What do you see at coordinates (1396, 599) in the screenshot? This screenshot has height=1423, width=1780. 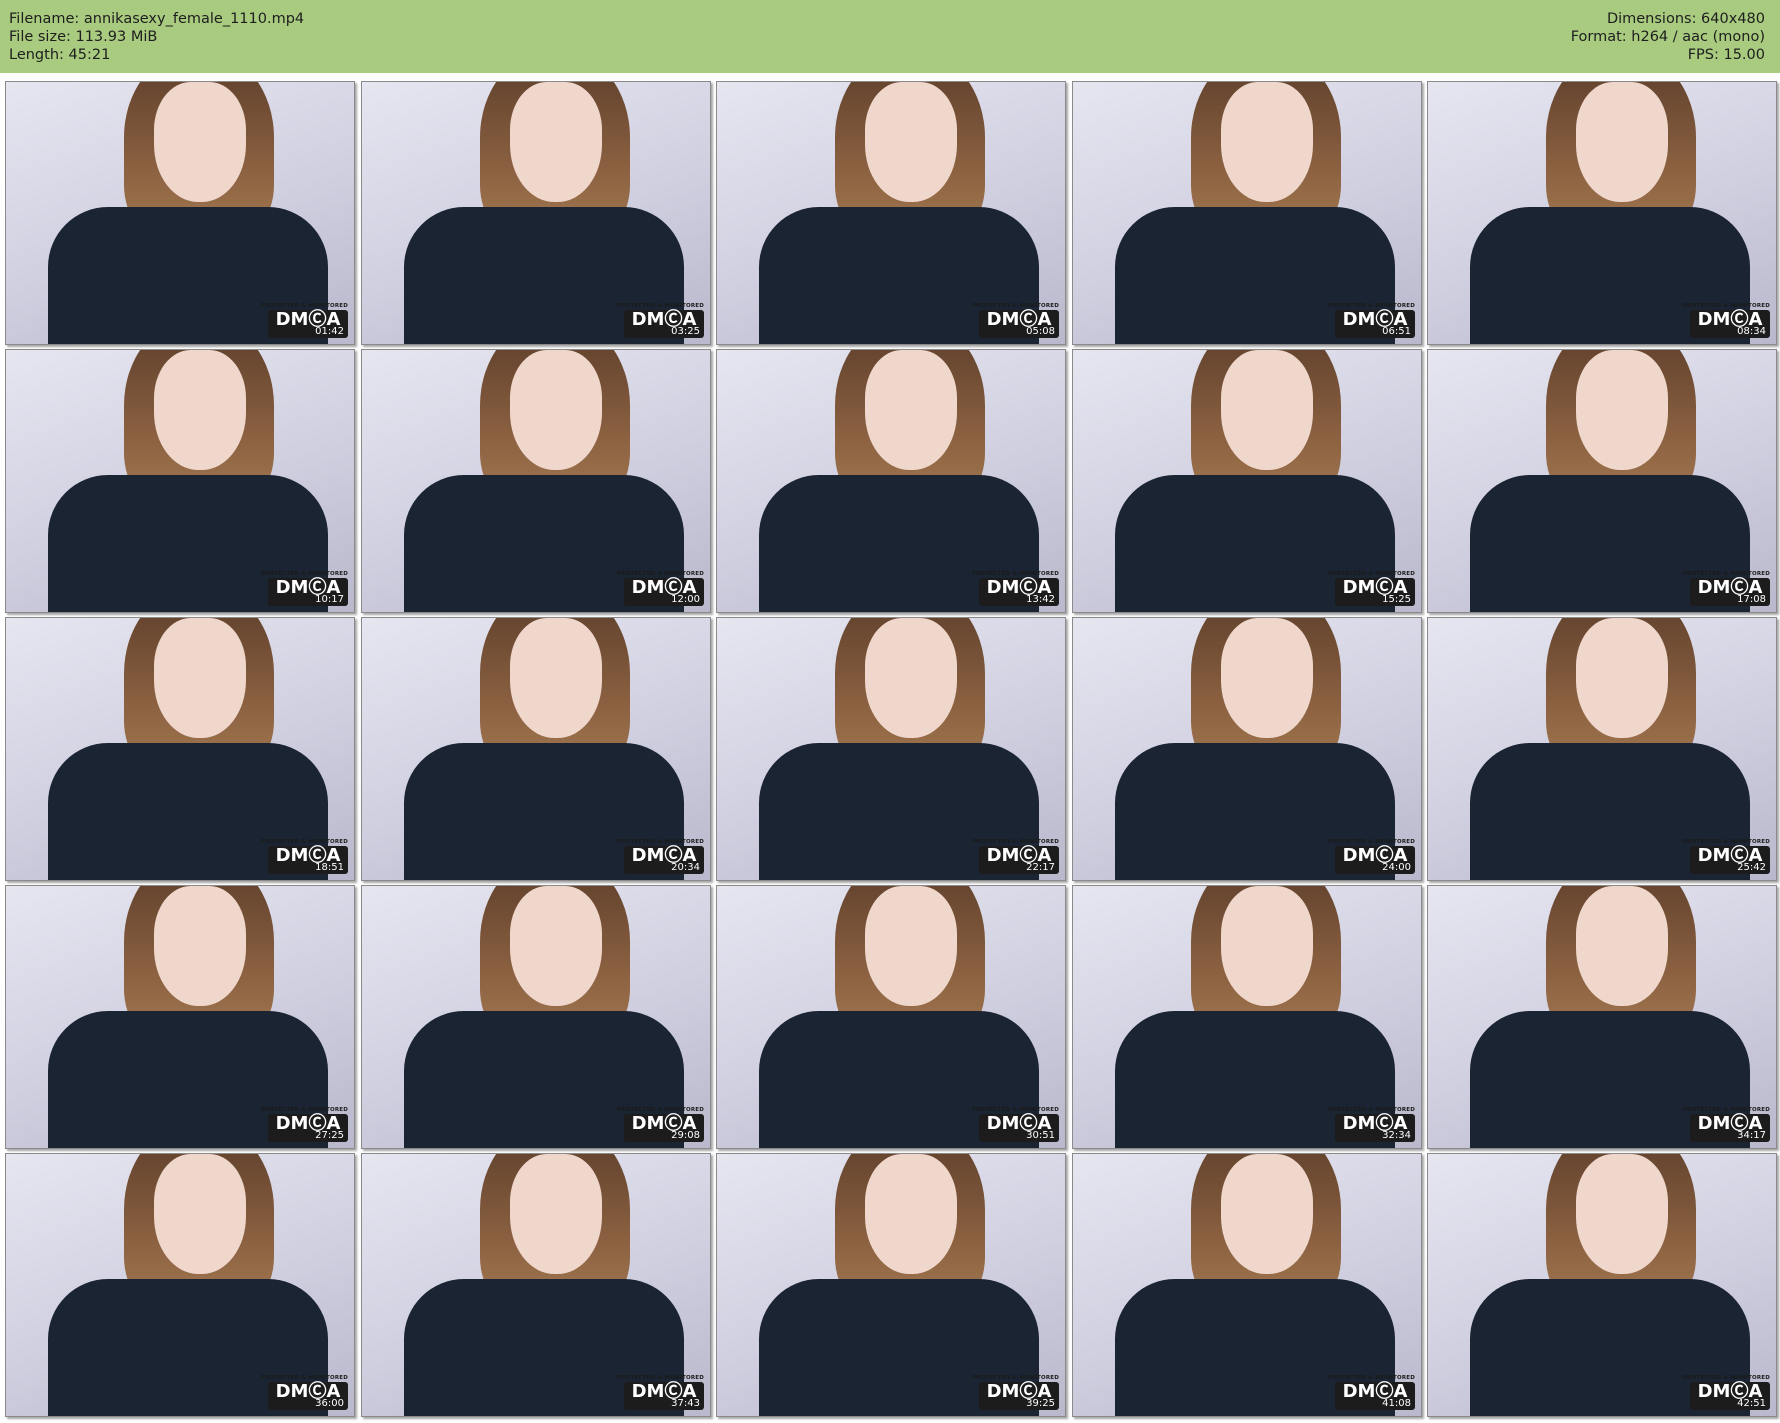 I see `timestamp: 15:25` at bounding box center [1396, 599].